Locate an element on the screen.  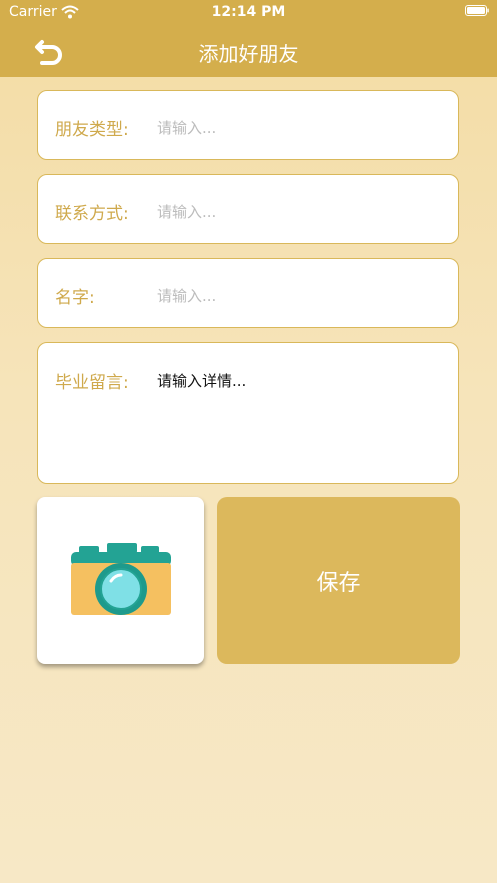
status-time: 12:14 PM is located at coordinates (248, 12).